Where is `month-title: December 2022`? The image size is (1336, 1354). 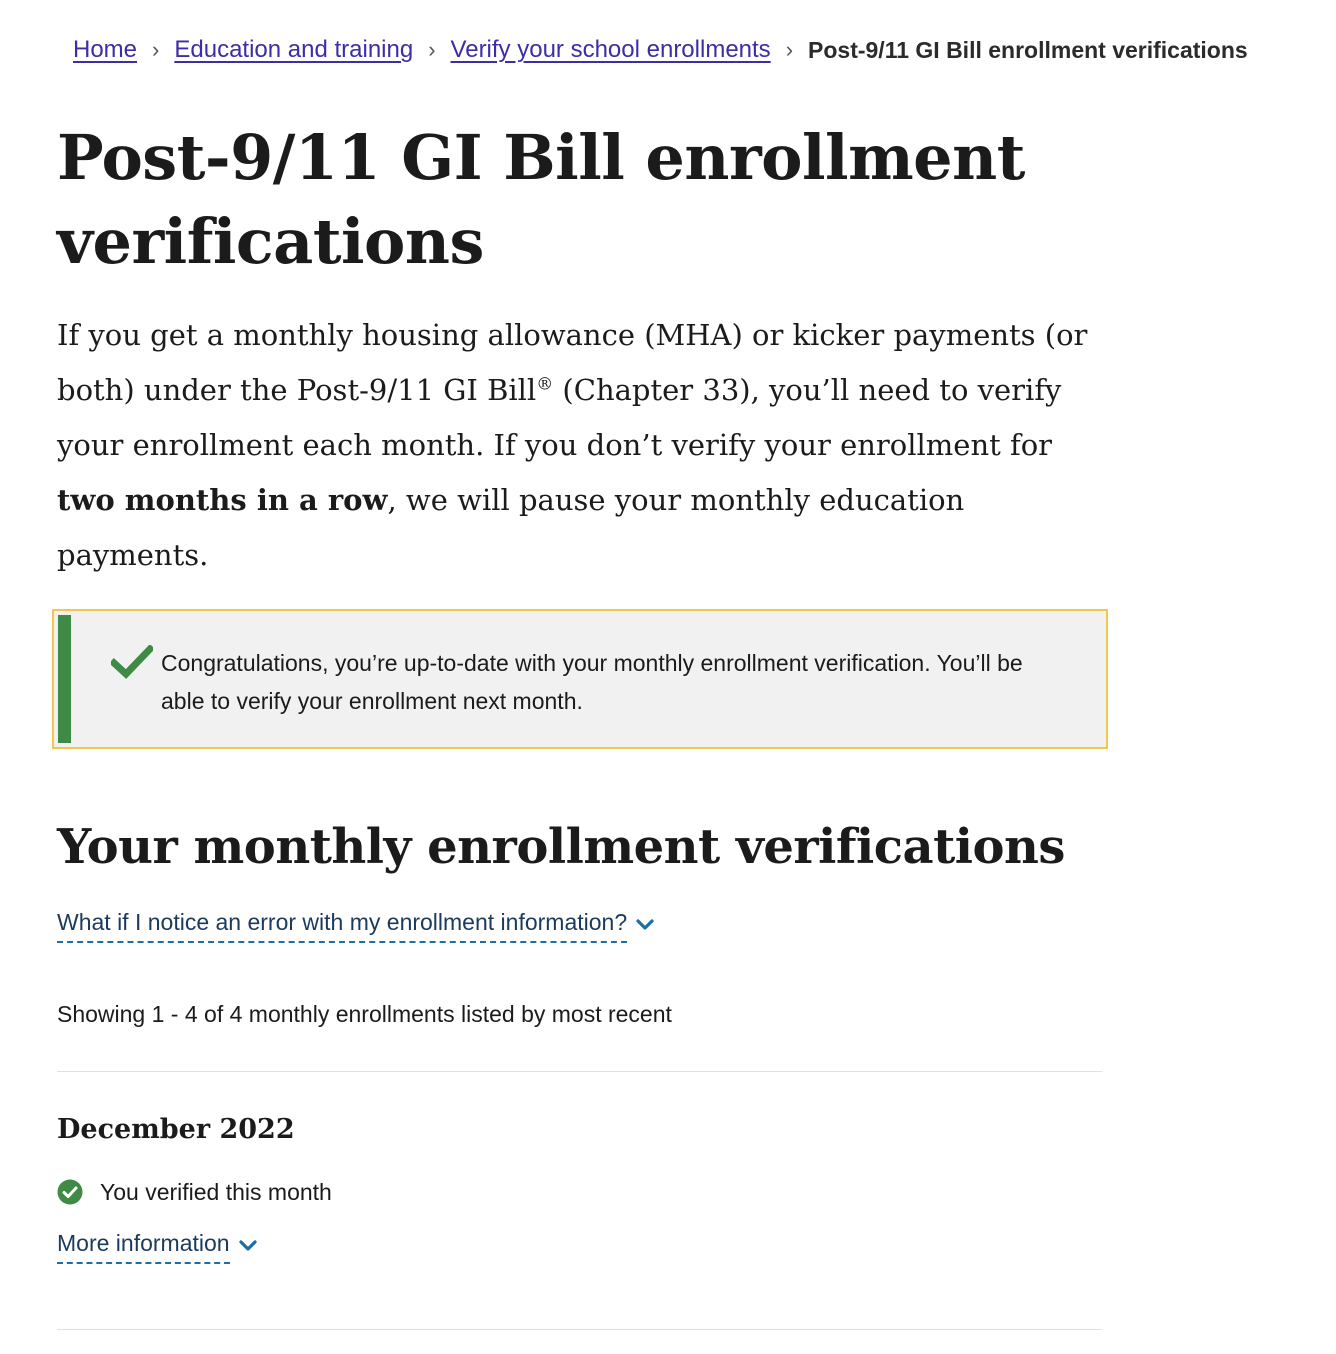
month-title: December 2022 is located at coordinates (176, 1129).